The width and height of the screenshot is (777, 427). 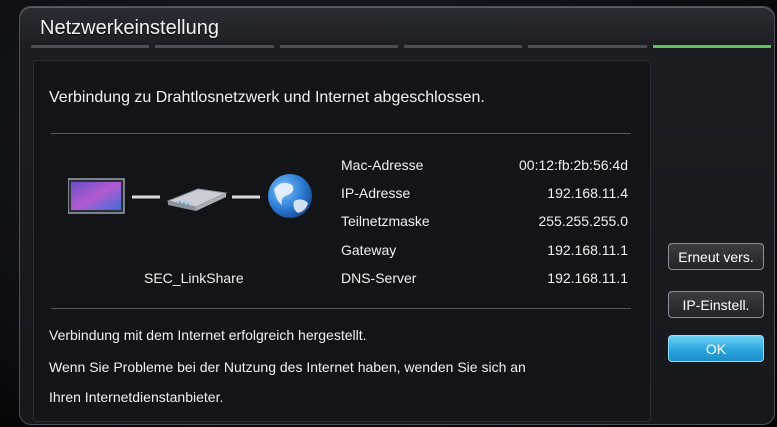 What do you see at coordinates (716, 348) in the screenshot?
I see `ok-button: OK` at bounding box center [716, 348].